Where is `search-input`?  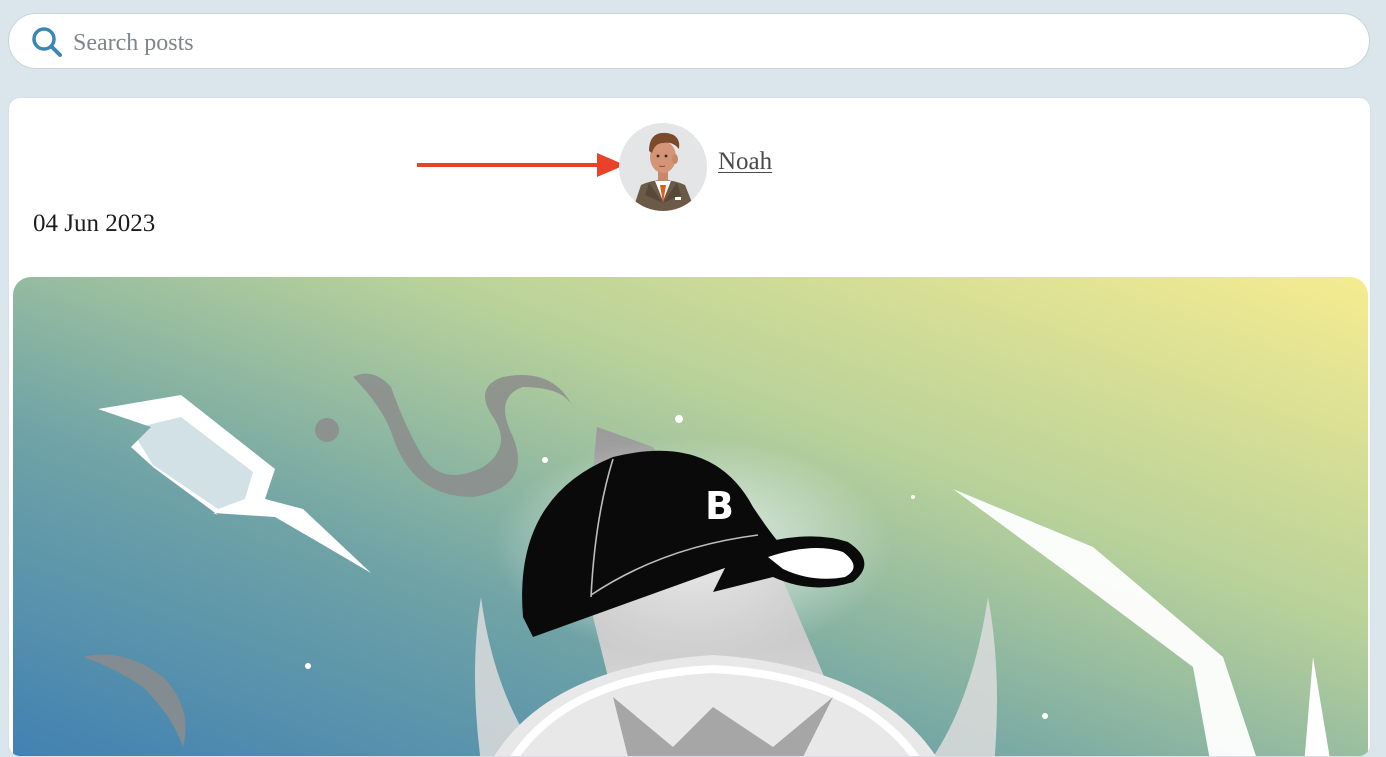
search-input is located at coordinates (703, 43).